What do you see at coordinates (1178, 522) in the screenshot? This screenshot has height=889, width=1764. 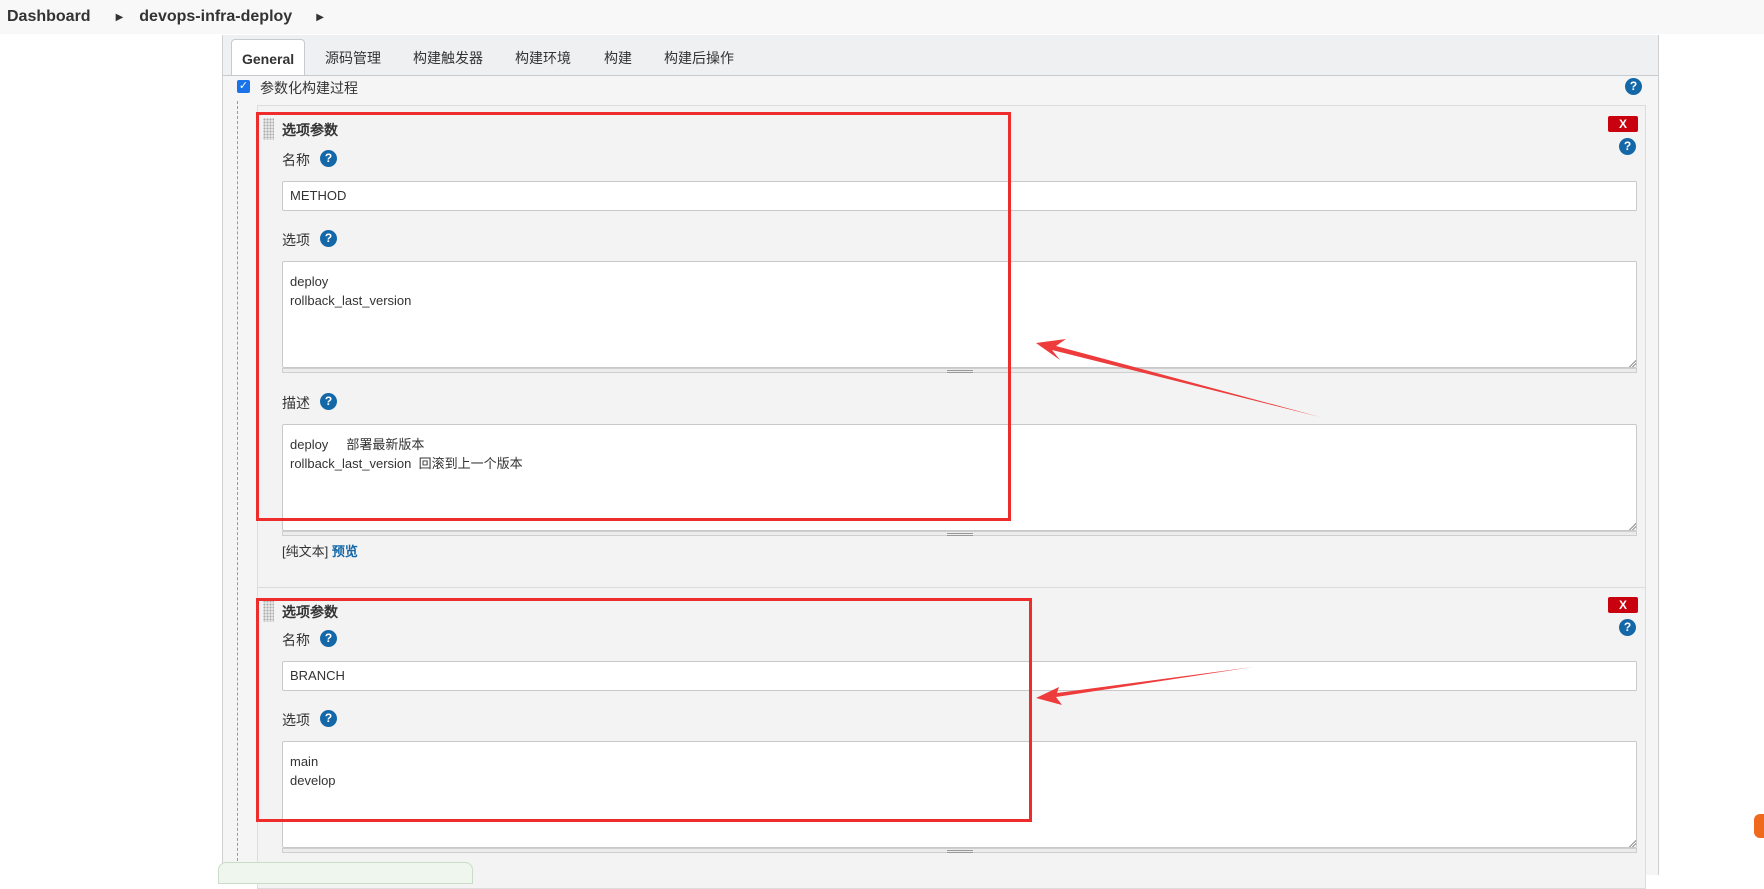 I see `annotation-arrows` at bounding box center [1178, 522].